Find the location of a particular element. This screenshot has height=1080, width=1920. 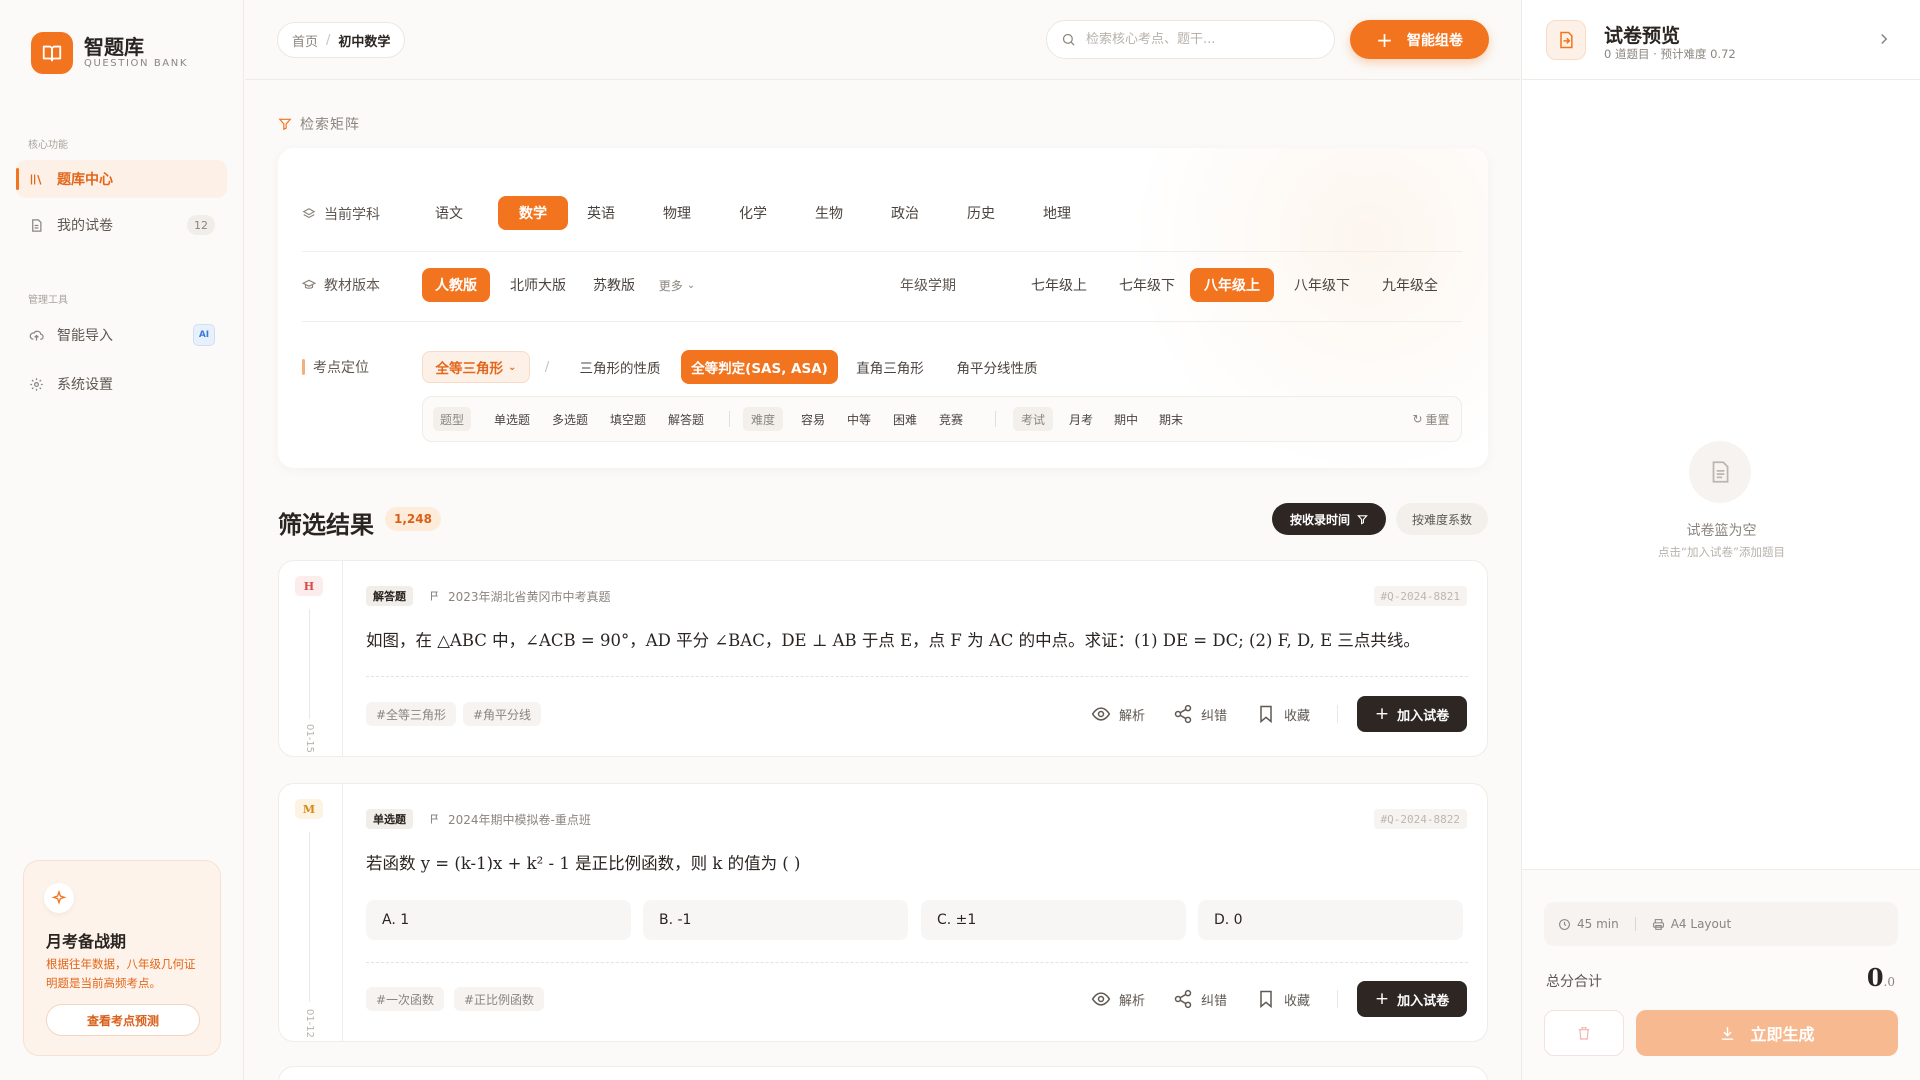

edition-chip: 北师大版 is located at coordinates (538, 285).